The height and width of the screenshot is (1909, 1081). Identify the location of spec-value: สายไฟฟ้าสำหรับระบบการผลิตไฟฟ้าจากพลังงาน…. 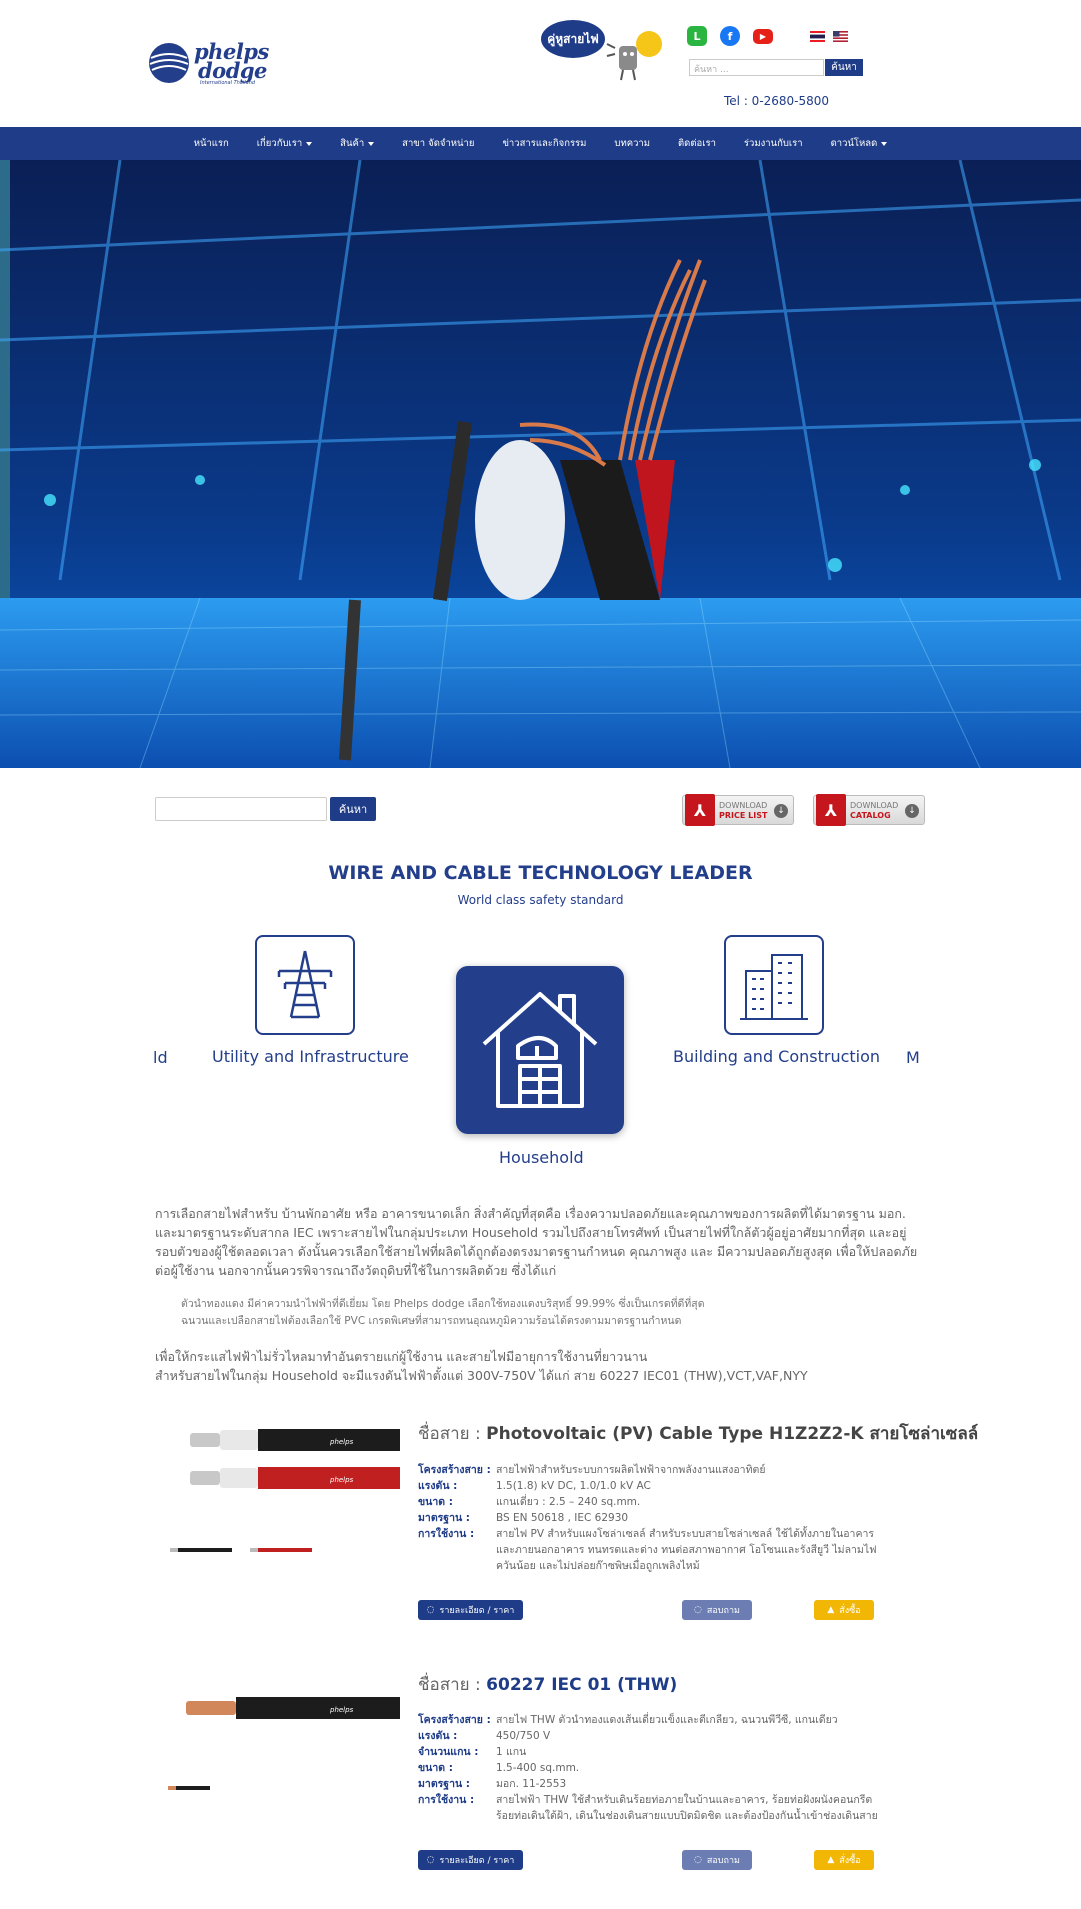
(631, 1470).